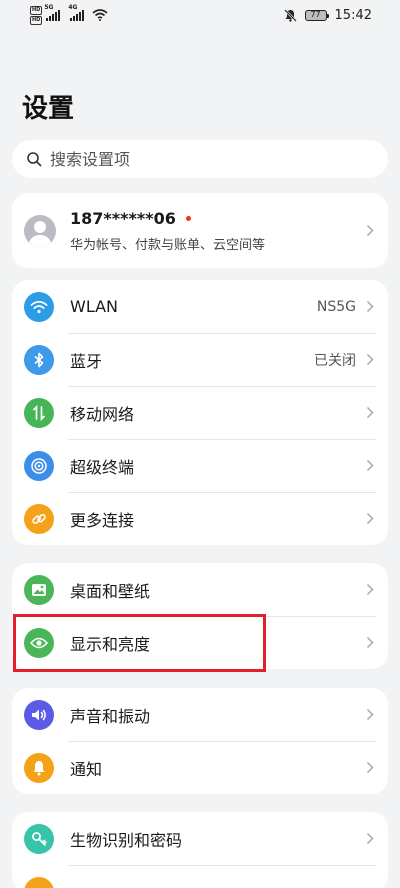  I want to click on settings-item-mobile-network: 移动网络, so click(200, 412).